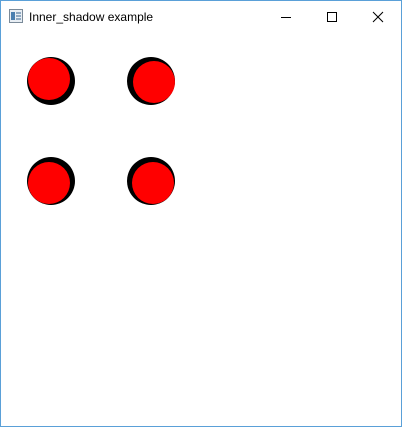 The image size is (402, 433). Describe the element at coordinates (201, 16) in the screenshot. I see `title-bar: Inner_shadow example` at that location.